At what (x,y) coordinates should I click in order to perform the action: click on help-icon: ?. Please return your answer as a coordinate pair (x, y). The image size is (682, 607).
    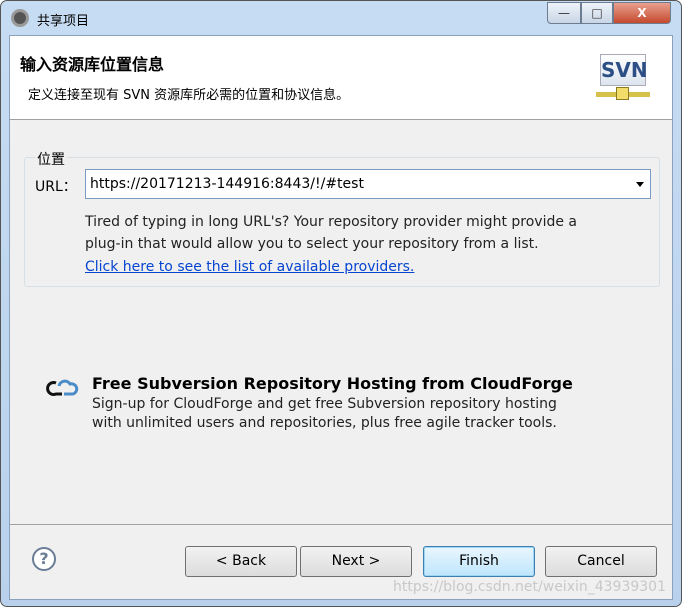
    Looking at the image, I should click on (44, 559).